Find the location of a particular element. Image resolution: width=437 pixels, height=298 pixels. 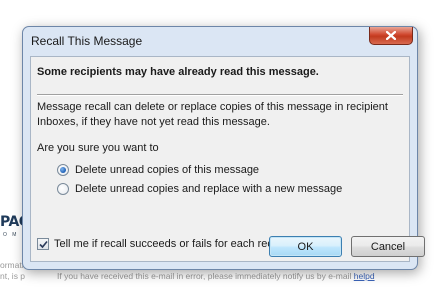

cancel-button: Cancel is located at coordinates (388, 246).